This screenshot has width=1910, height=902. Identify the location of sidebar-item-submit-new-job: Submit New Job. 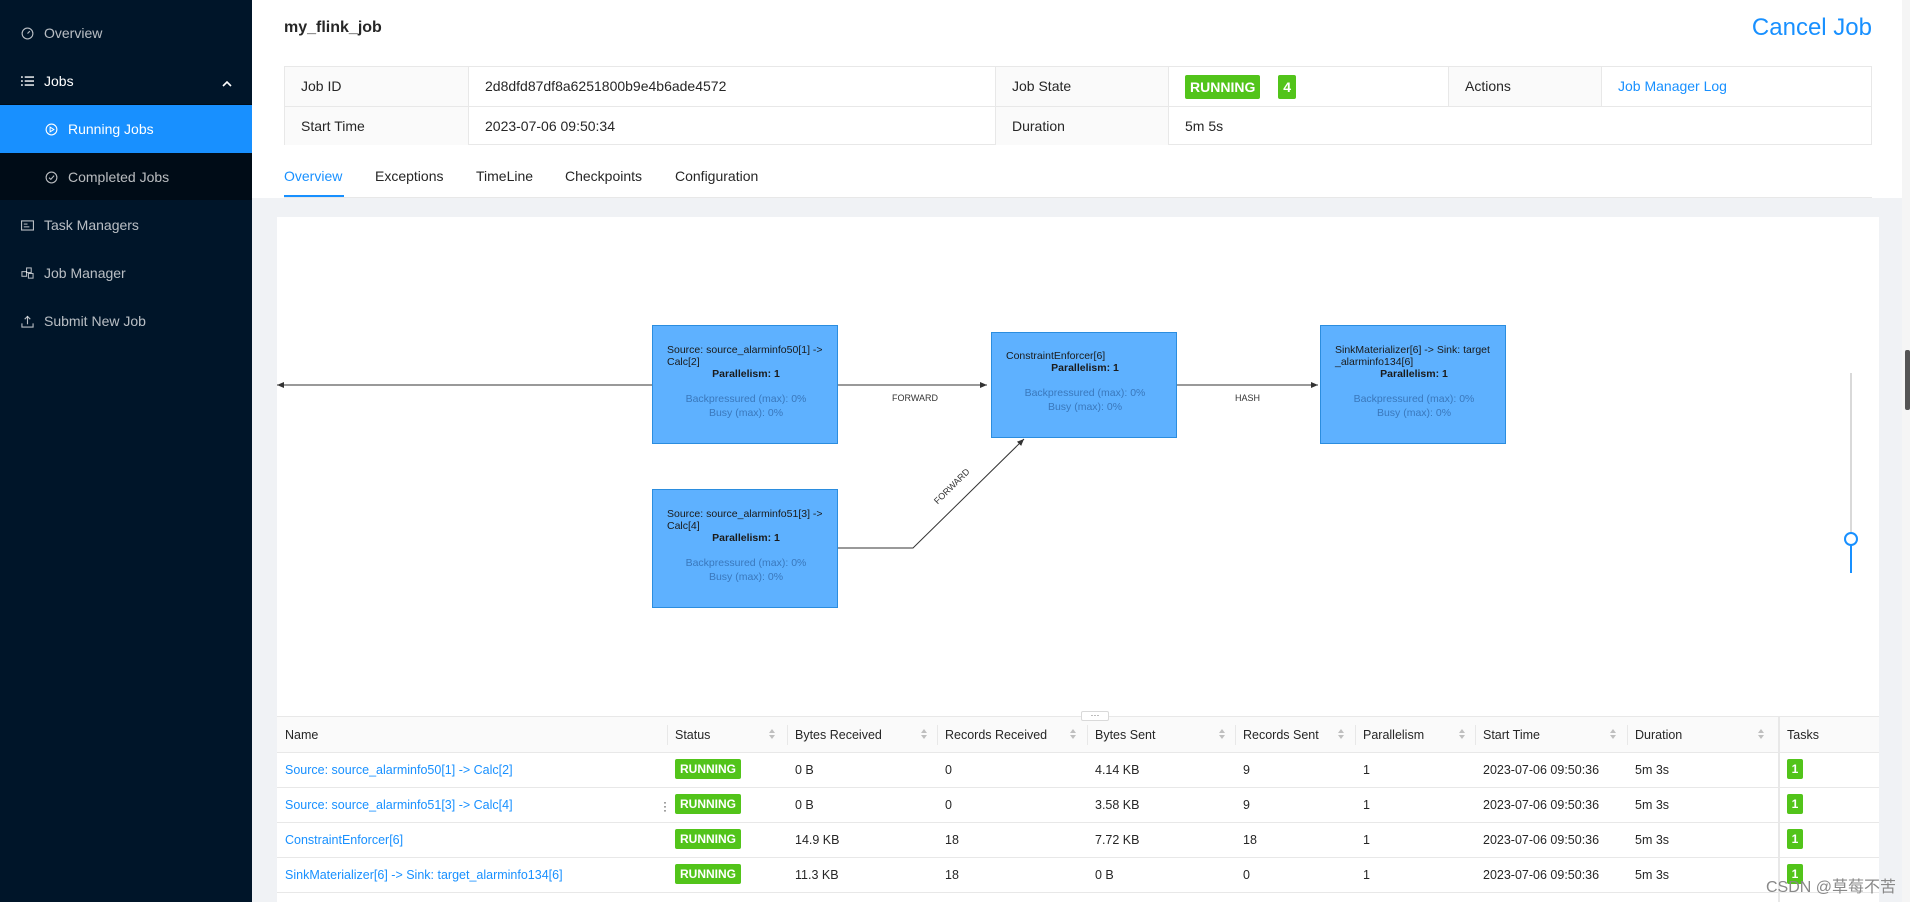
(126, 321).